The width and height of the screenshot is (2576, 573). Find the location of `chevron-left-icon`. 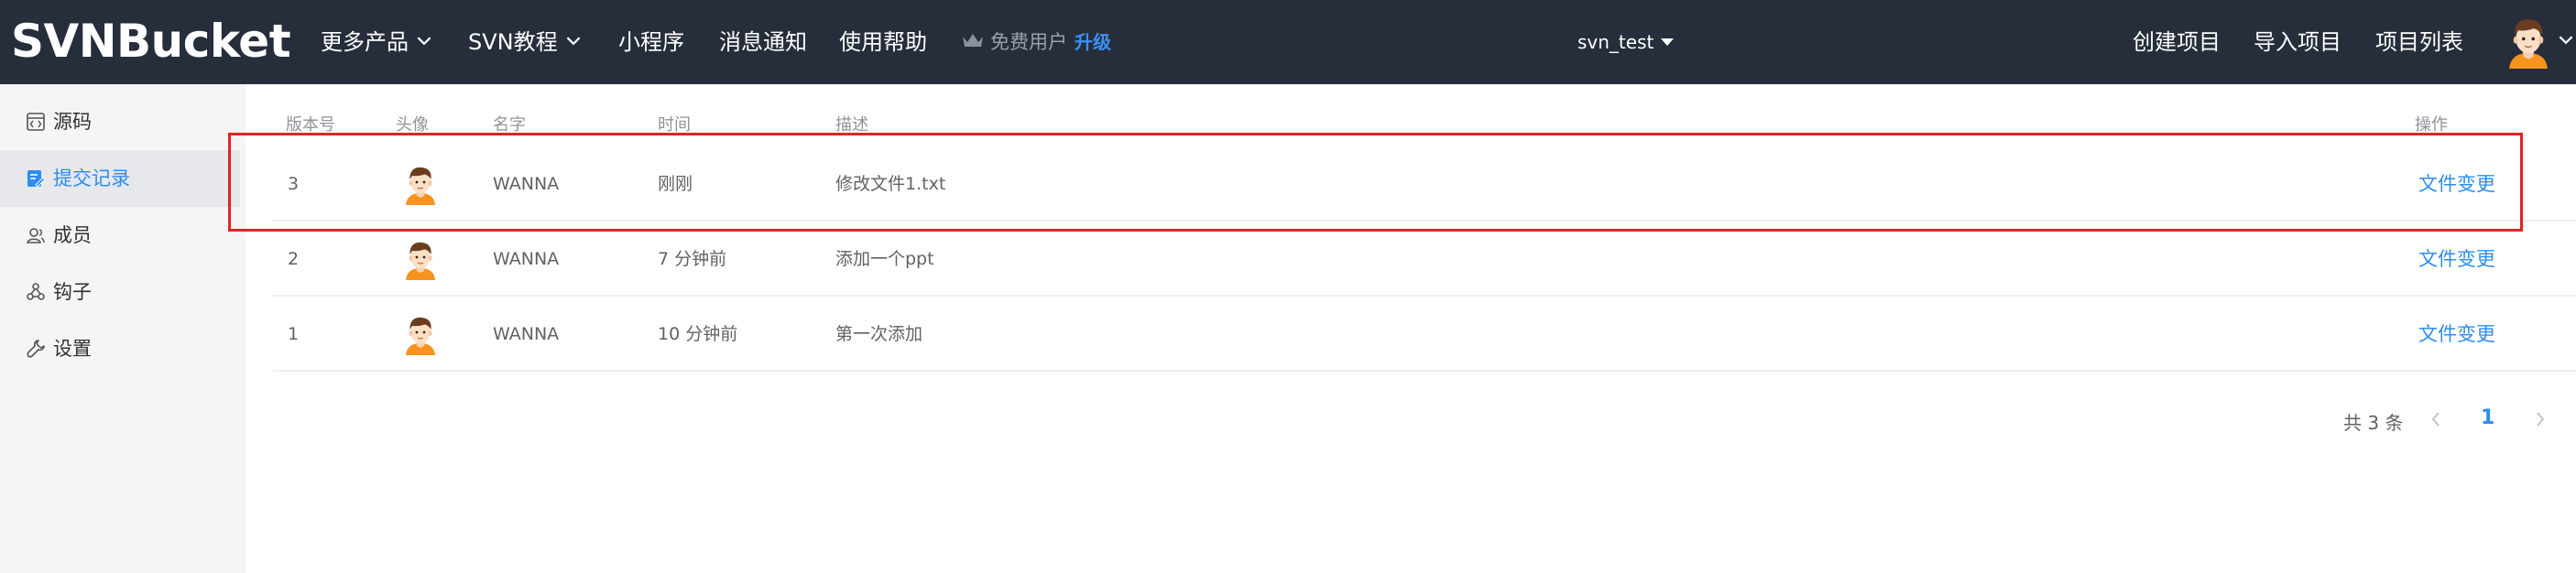

chevron-left-icon is located at coordinates (2435, 419).